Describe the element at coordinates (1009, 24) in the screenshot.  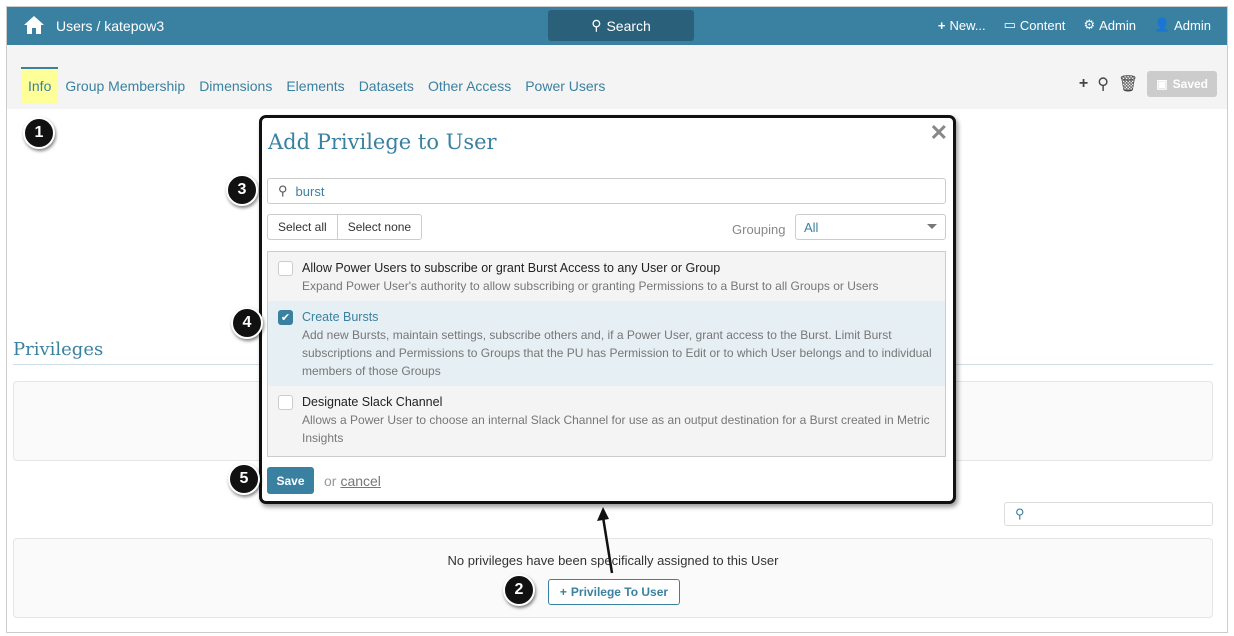
I see `folder-icon: ▭` at that location.